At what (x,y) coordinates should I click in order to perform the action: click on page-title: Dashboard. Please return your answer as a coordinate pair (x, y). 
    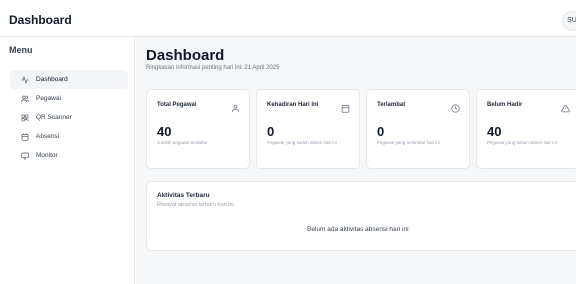
    Looking at the image, I should click on (185, 55).